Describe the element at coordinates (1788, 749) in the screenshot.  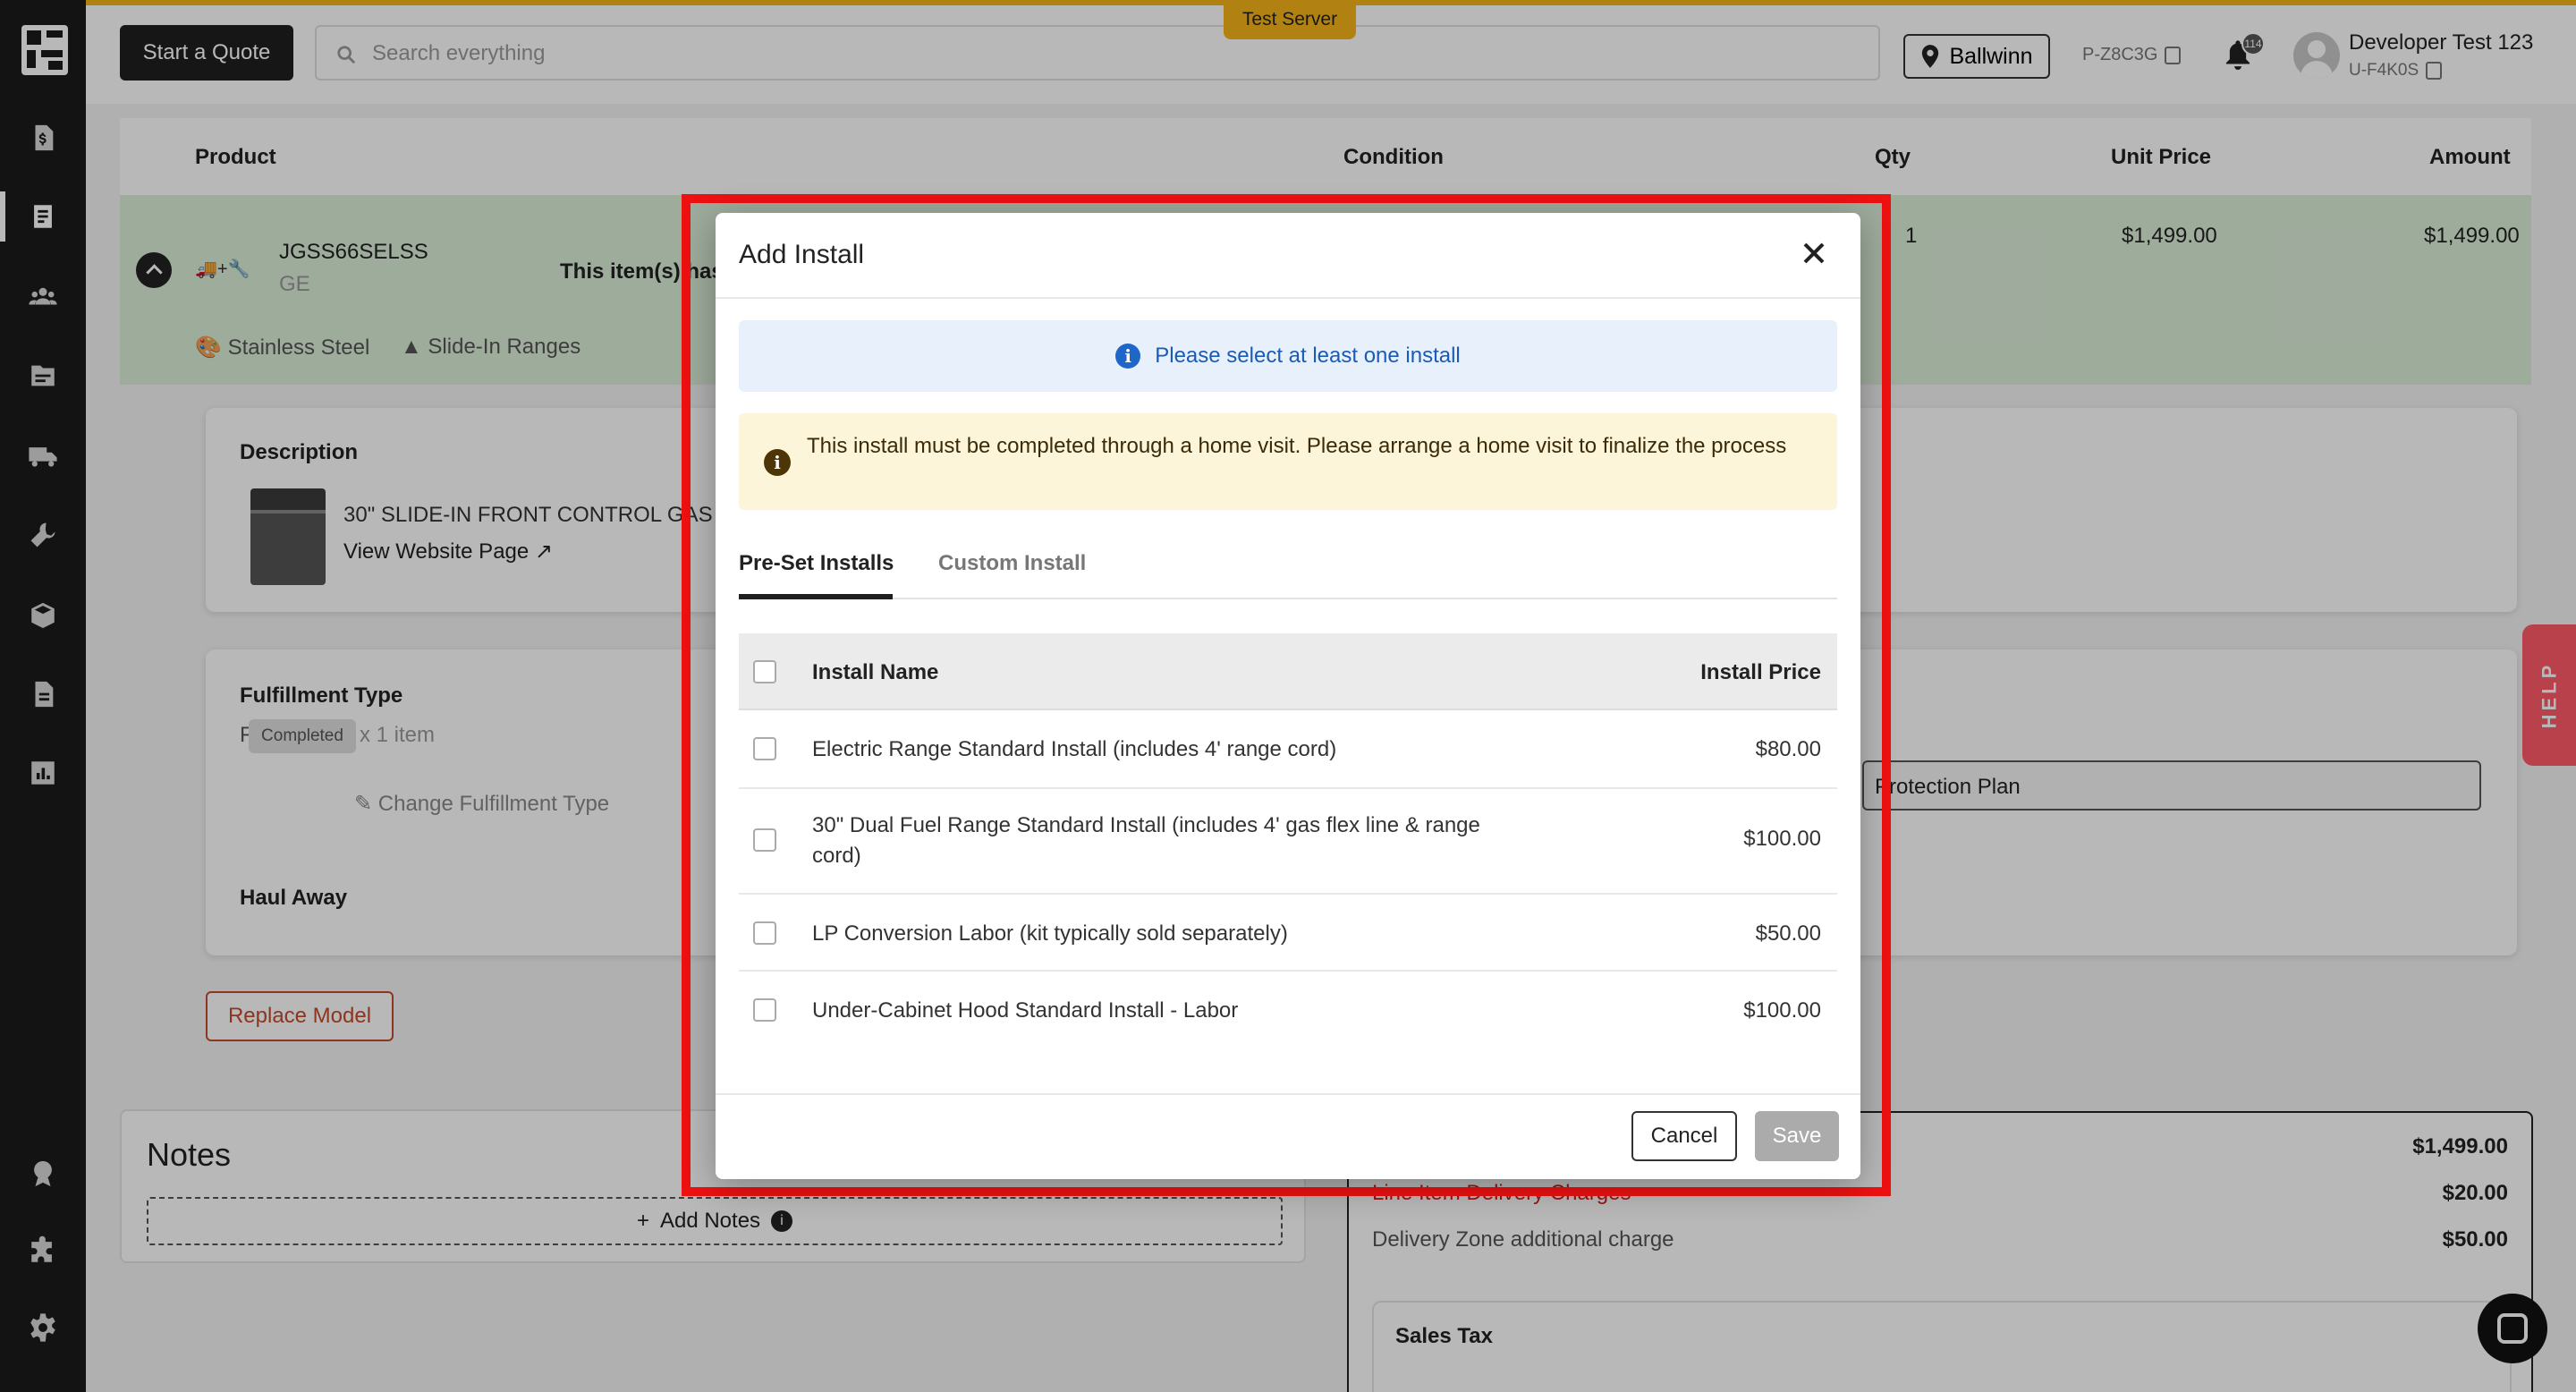
I see `install-price: $80.00` at that location.